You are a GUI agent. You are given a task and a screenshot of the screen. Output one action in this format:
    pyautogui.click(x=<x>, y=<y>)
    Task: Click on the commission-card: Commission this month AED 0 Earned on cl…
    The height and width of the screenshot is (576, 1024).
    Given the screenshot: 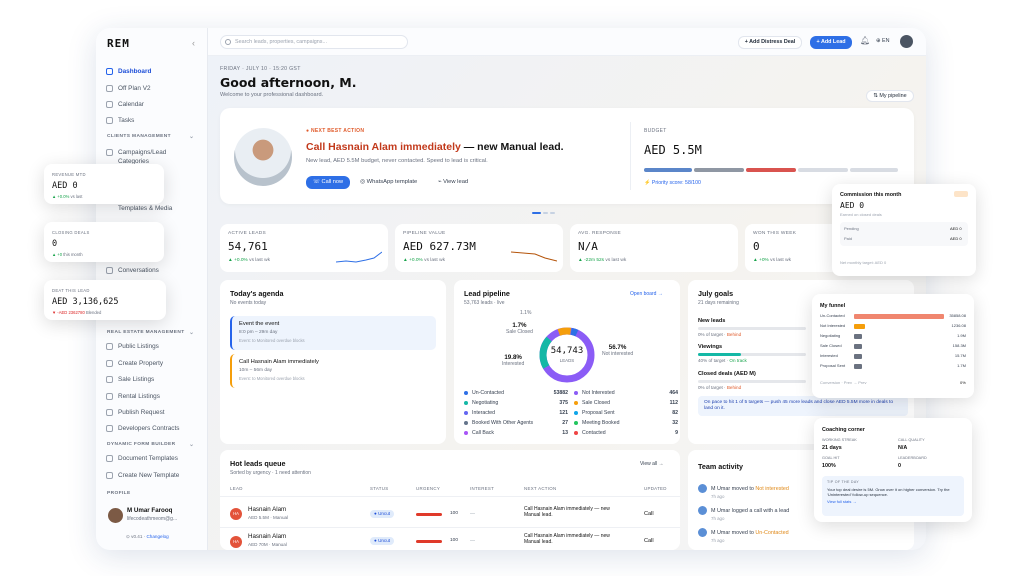 What is the action you would take?
    pyautogui.click(x=904, y=230)
    